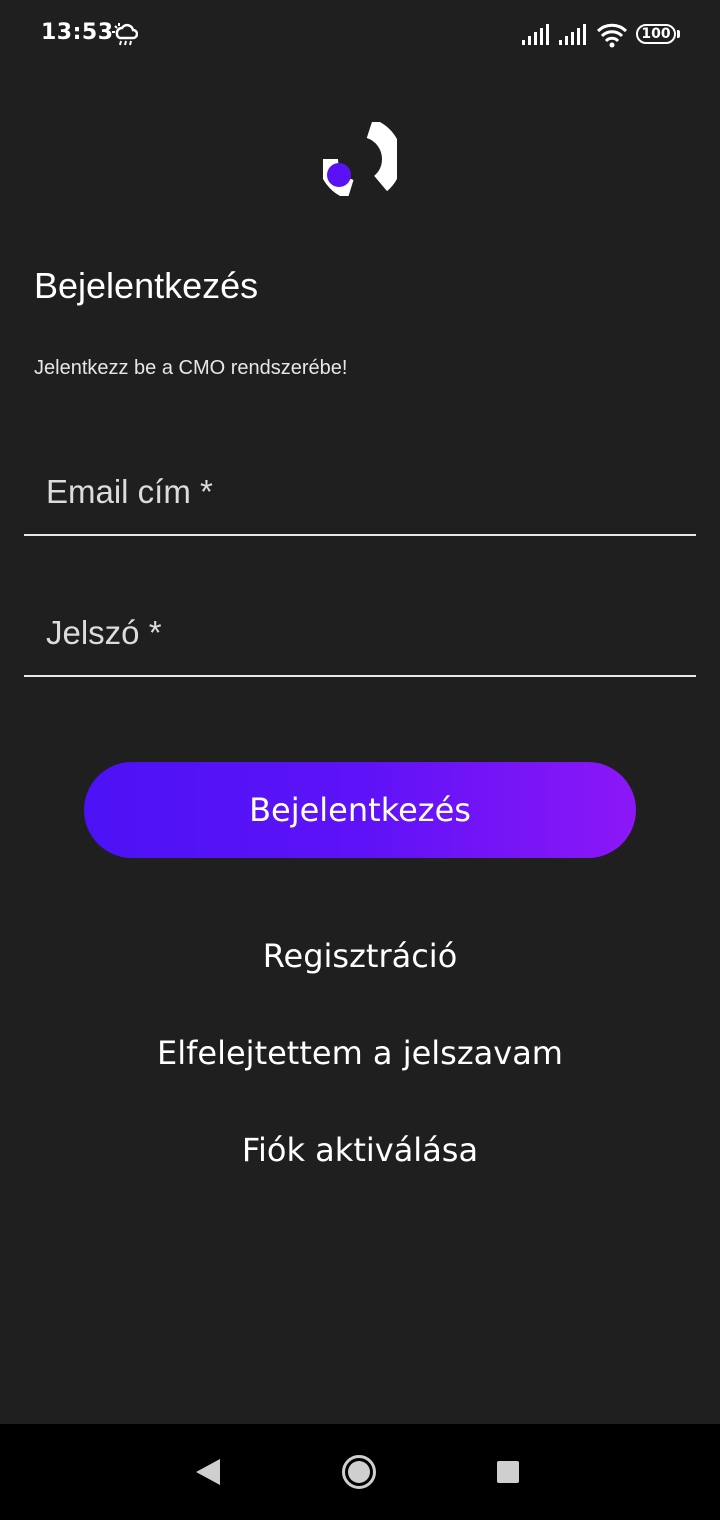 The height and width of the screenshot is (1520, 720). Describe the element at coordinates (360, 1053) in the screenshot. I see `forgot-password-link: Elfelejtettem a jelszavam` at that location.